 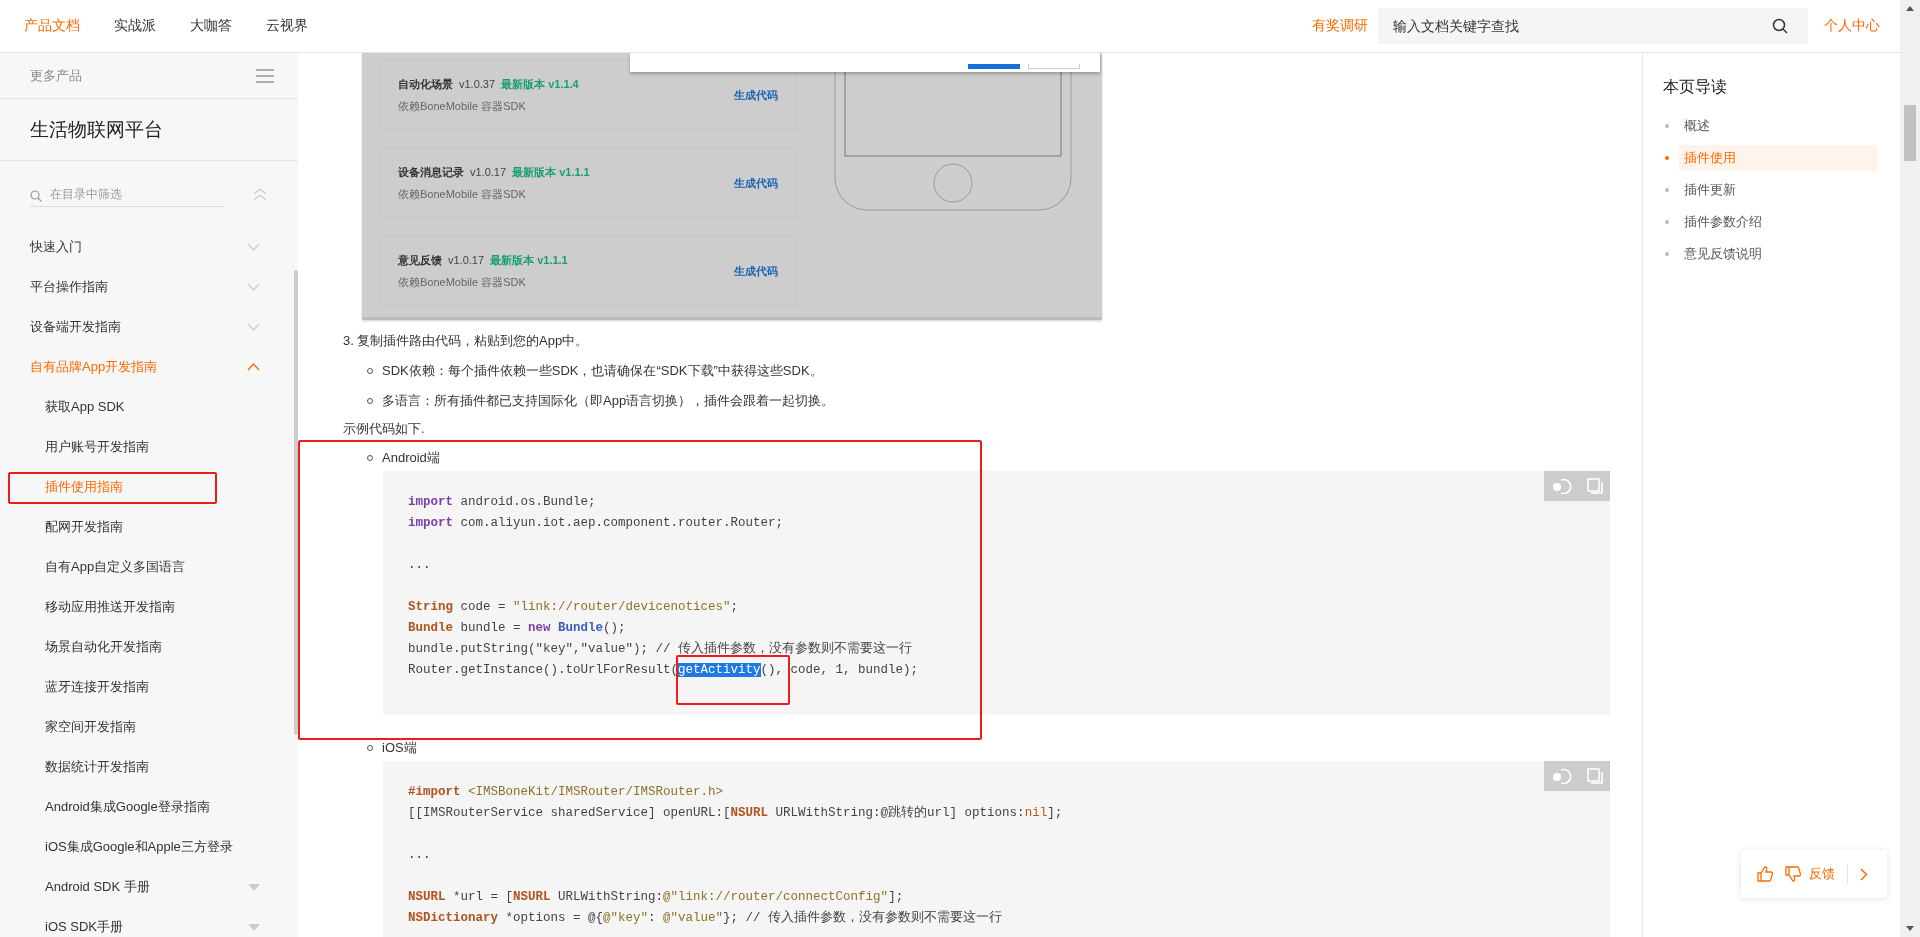 What do you see at coordinates (149, 527) in the screenshot?
I see `sidebar-subitem: 配网开发指南` at bounding box center [149, 527].